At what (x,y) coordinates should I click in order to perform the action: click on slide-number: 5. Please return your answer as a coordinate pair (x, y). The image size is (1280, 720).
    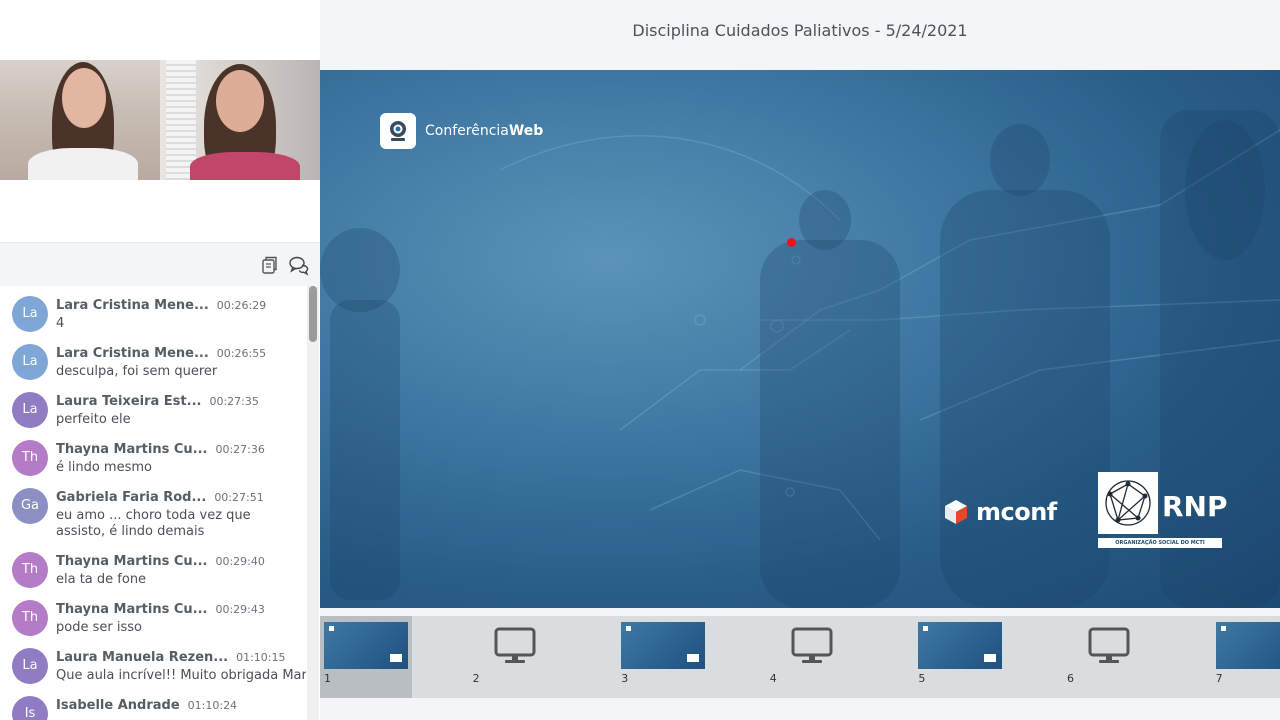
    Looking at the image, I should click on (922, 678).